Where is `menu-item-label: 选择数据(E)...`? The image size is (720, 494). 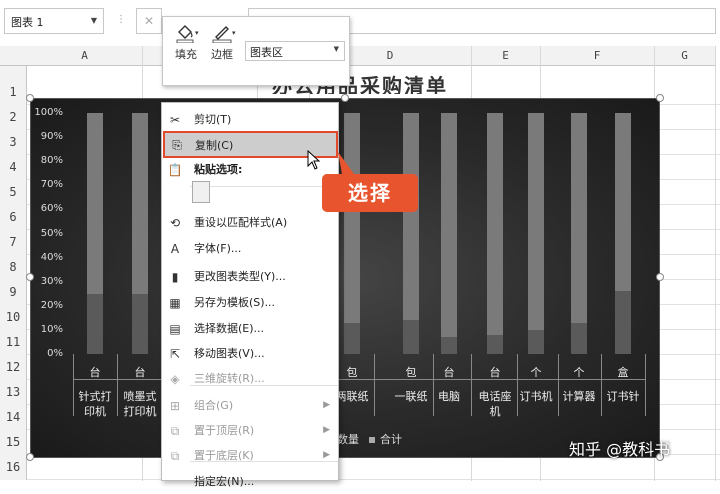
menu-item-label: 选择数据(E)... is located at coordinates (229, 328).